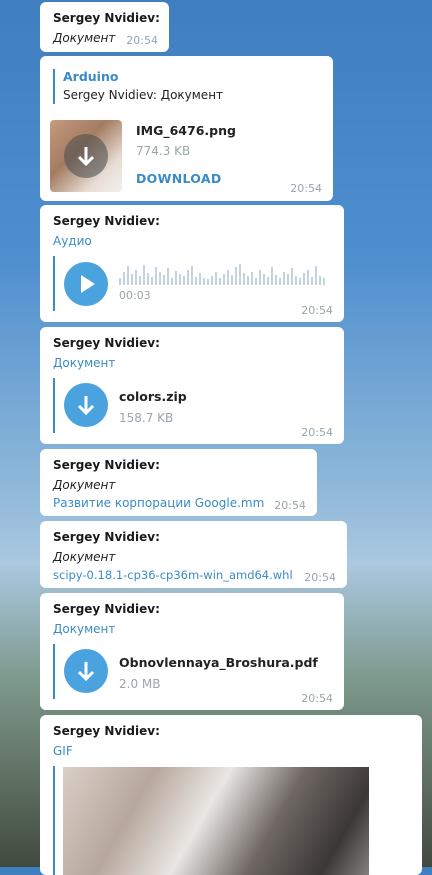 The height and width of the screenshot is (875, 432). What do you see at coordinates (216, 821) in the screenshot?
I see `gif-preview` at bounding box center [216, 821].